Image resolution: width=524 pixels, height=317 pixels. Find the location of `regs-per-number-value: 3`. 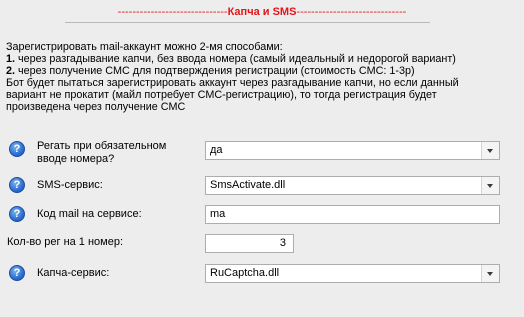

regs-per-number-value: 3 is located at coordinates (282, 243).